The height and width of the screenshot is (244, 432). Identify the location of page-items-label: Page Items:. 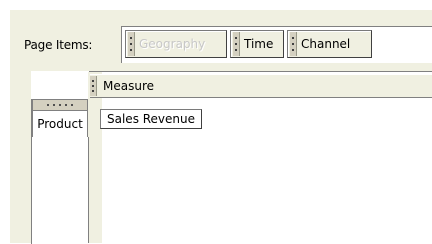
(58, 45).